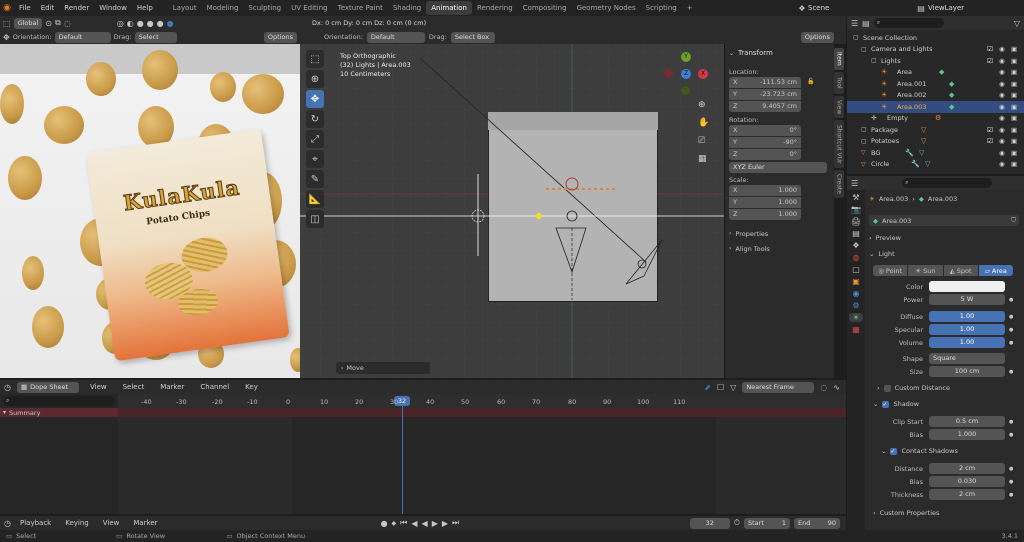  What do you see at coordinates (720, 387) in the screenshot?
I see `show-hidden-icon: ☐` at bounding box center [720, 387].